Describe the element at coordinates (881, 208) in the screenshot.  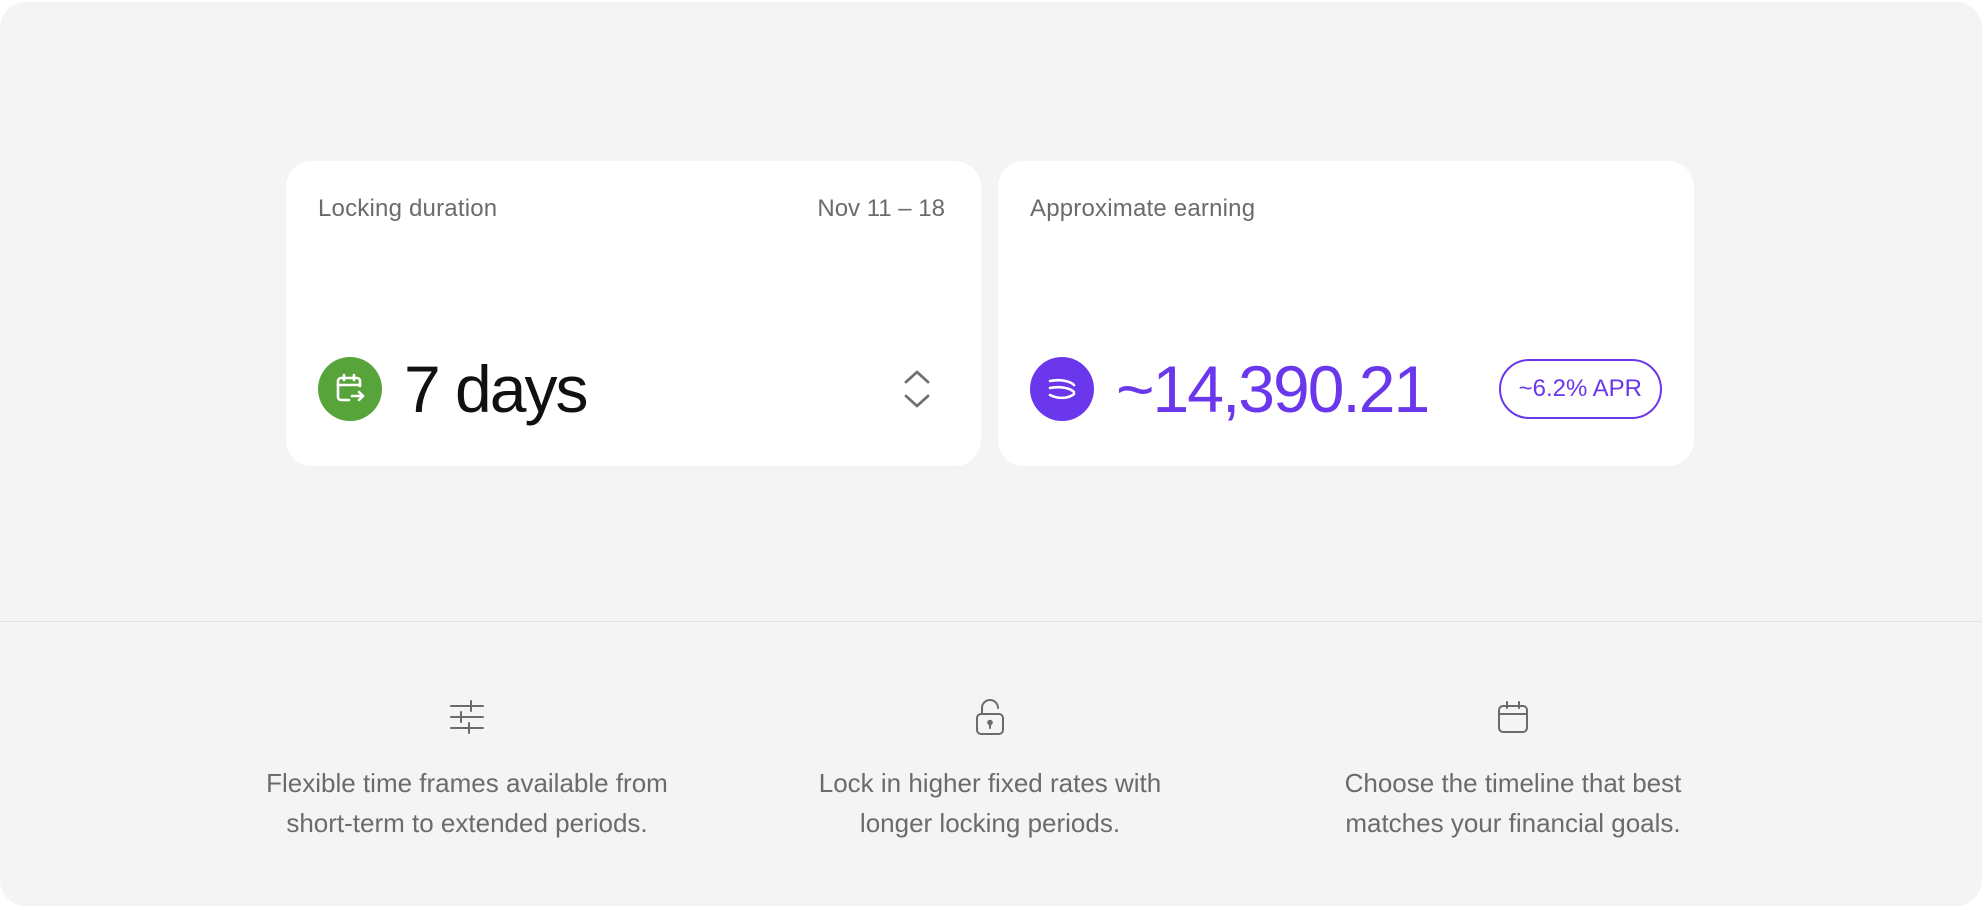
I see `locking-date-range: Nov 11 – 18` at that location.